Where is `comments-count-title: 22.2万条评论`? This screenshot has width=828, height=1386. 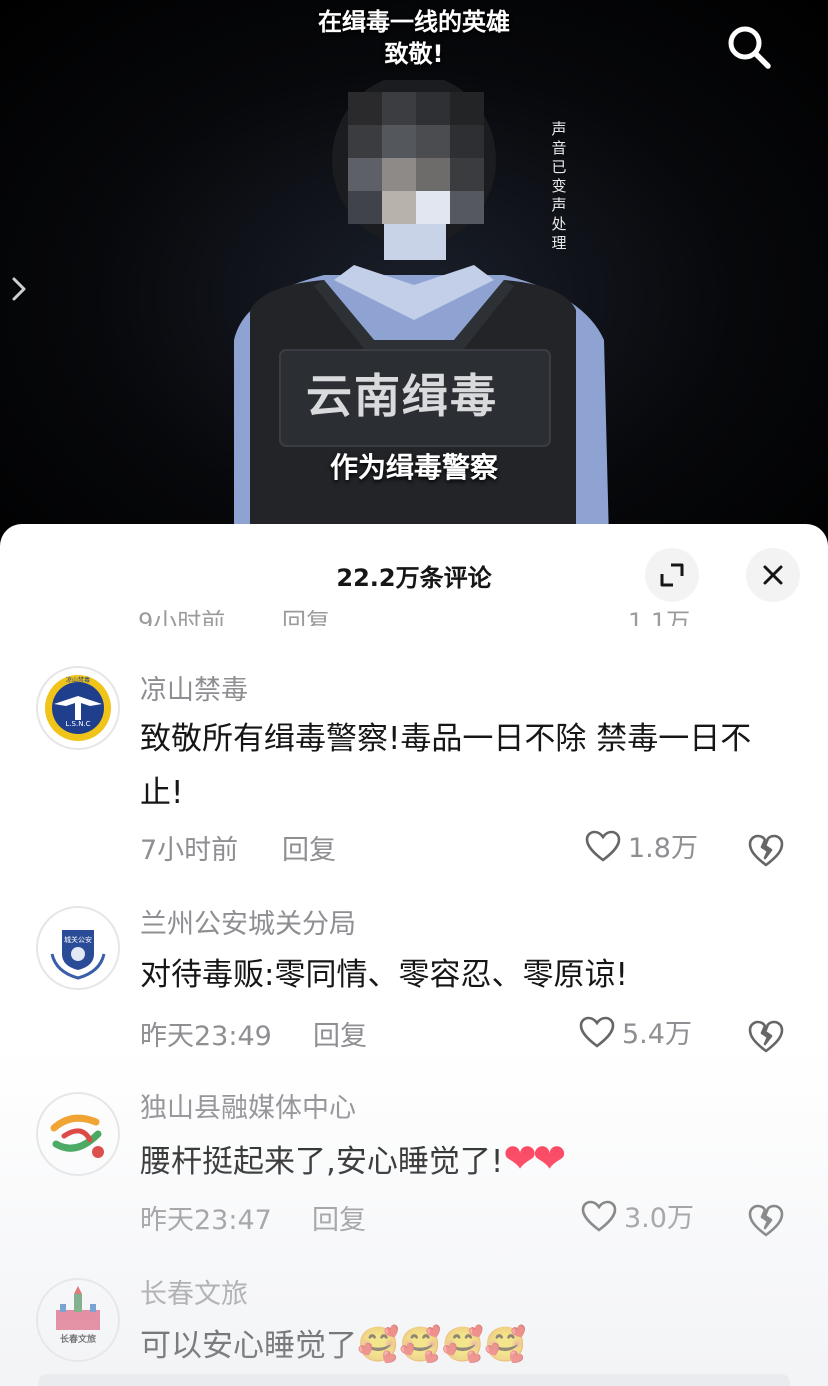
comments-count-title: 22.2万条评论 is located at coordinates (414, 578).